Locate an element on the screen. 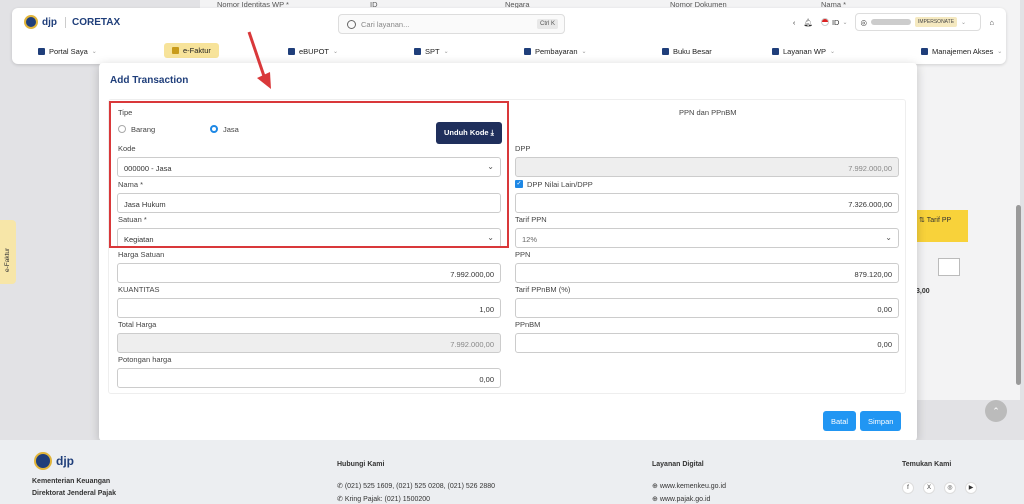 The height and width of the screenshot is (504, 1024). layanan-icon is located at coordinates (775, 51).